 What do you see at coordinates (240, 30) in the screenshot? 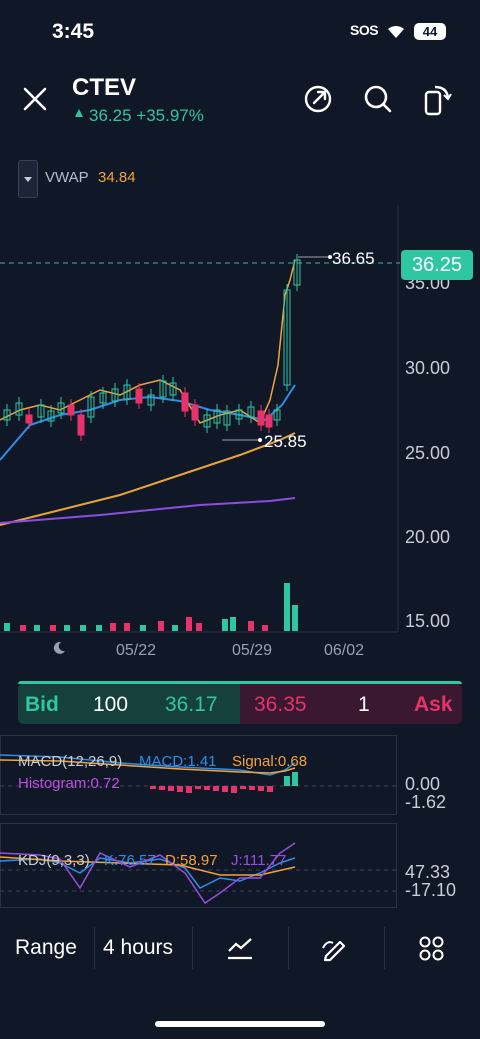
I see `status-bar: 3:45 SOS 44` at bounding box center [240, 30].